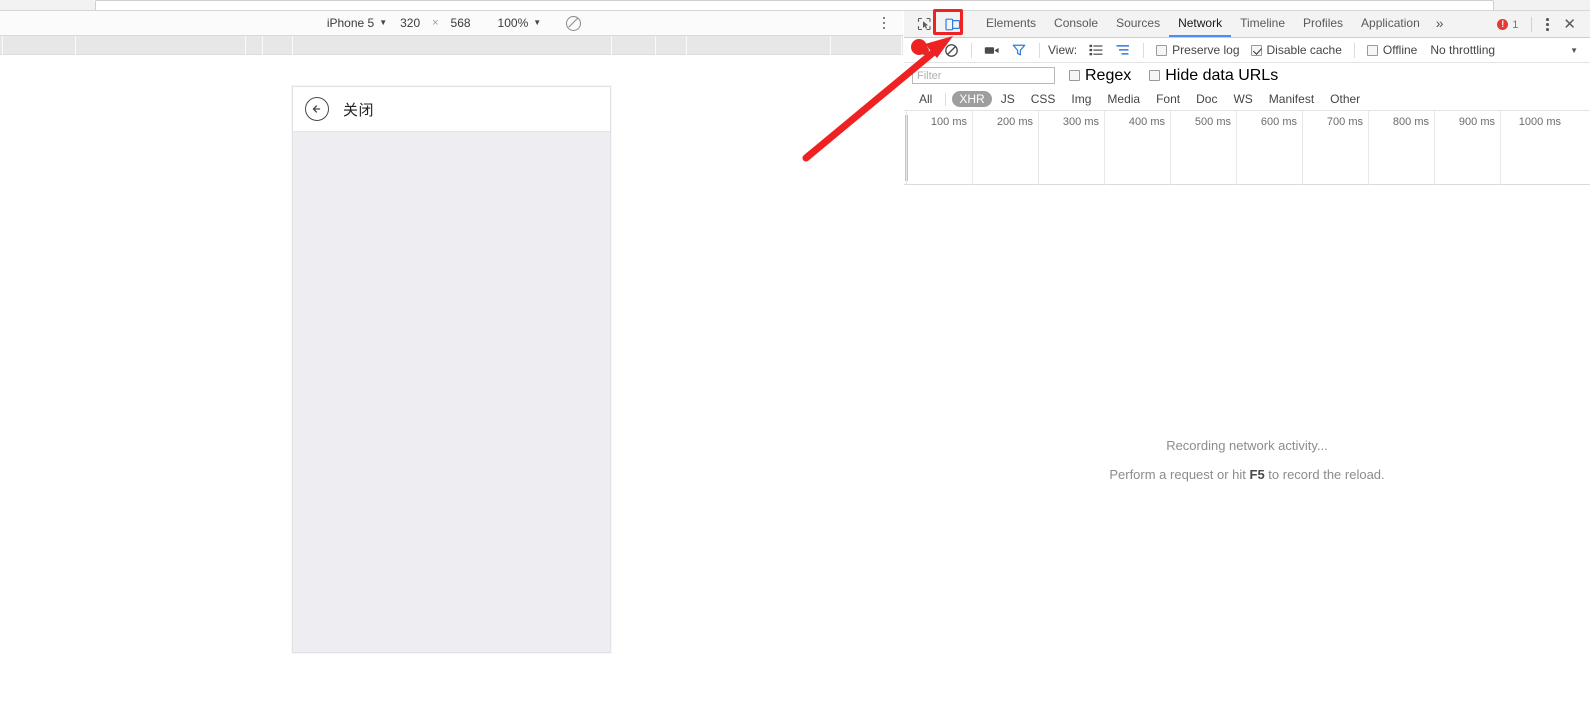  Describe the element at coordinates (1547, 24) in the screenshot. I see `devtools-menu-icon` at that location.